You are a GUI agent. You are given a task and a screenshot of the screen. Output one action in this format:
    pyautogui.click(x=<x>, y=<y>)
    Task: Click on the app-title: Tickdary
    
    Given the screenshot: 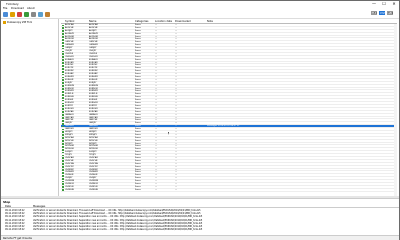 What is the action you would take?
    pyautogui.click(x=12, y=4)
    